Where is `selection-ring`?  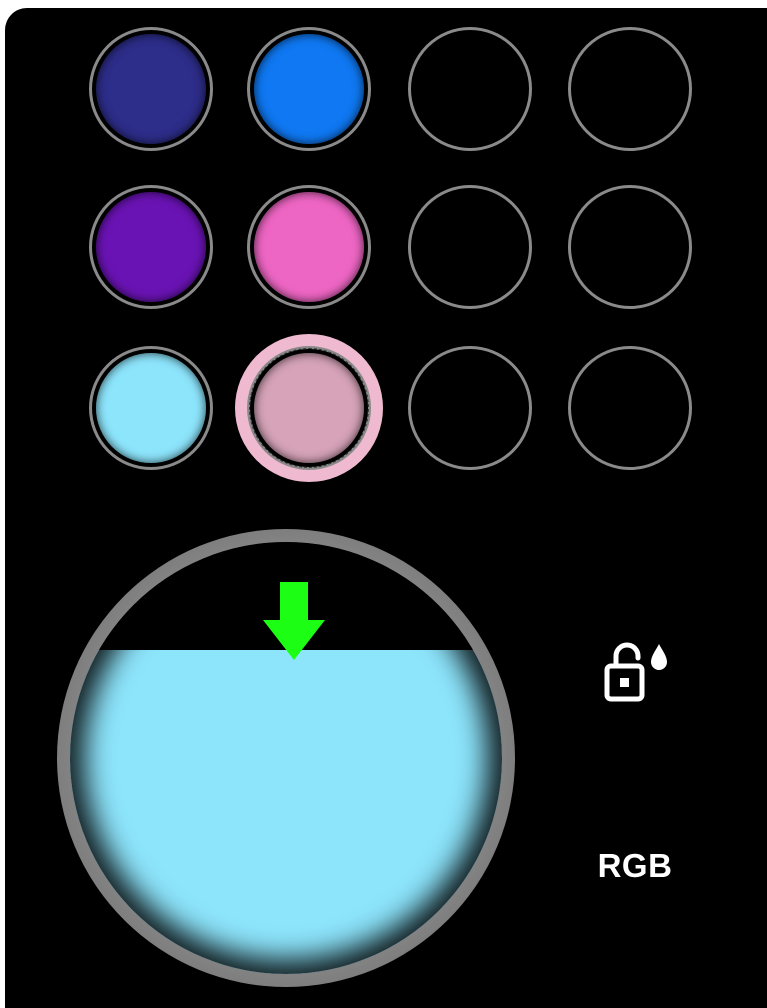
selection-ring is located at coordinates (309, 408).